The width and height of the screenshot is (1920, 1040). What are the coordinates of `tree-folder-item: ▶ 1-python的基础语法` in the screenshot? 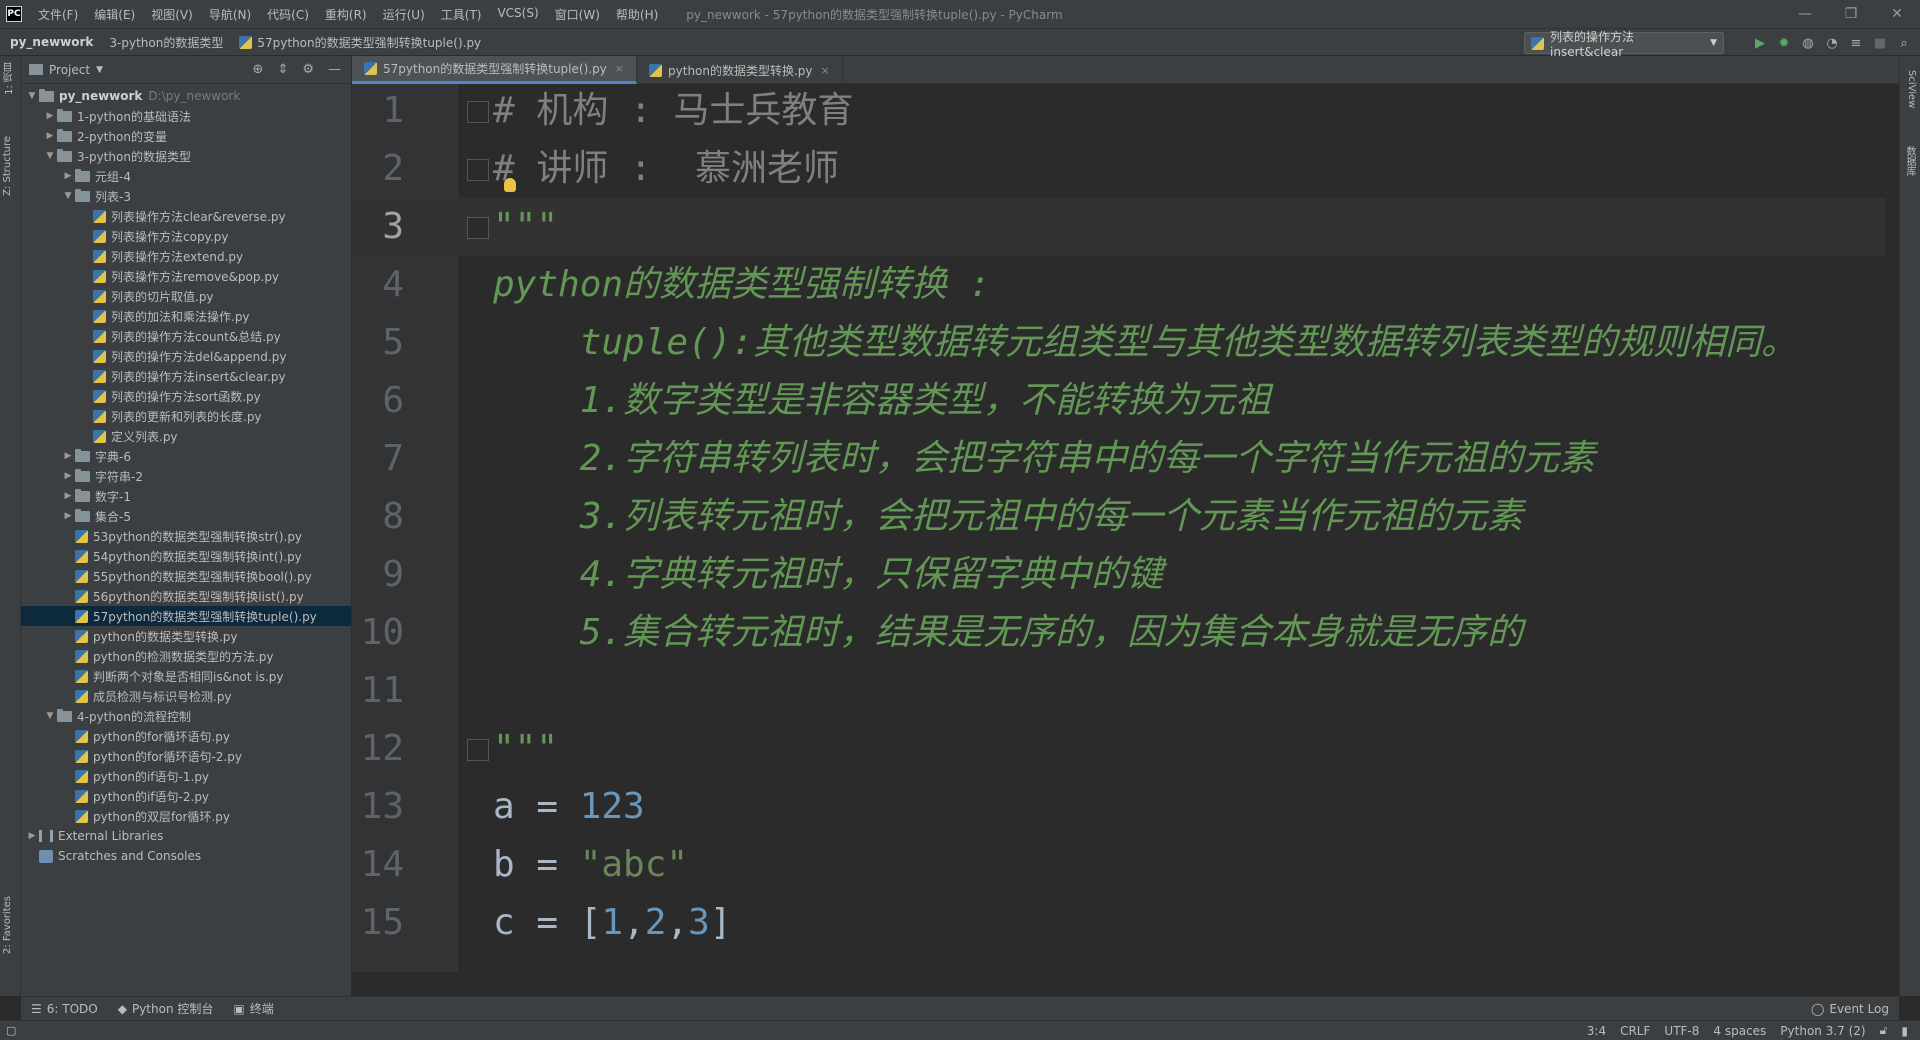 It's located at (186, 116).